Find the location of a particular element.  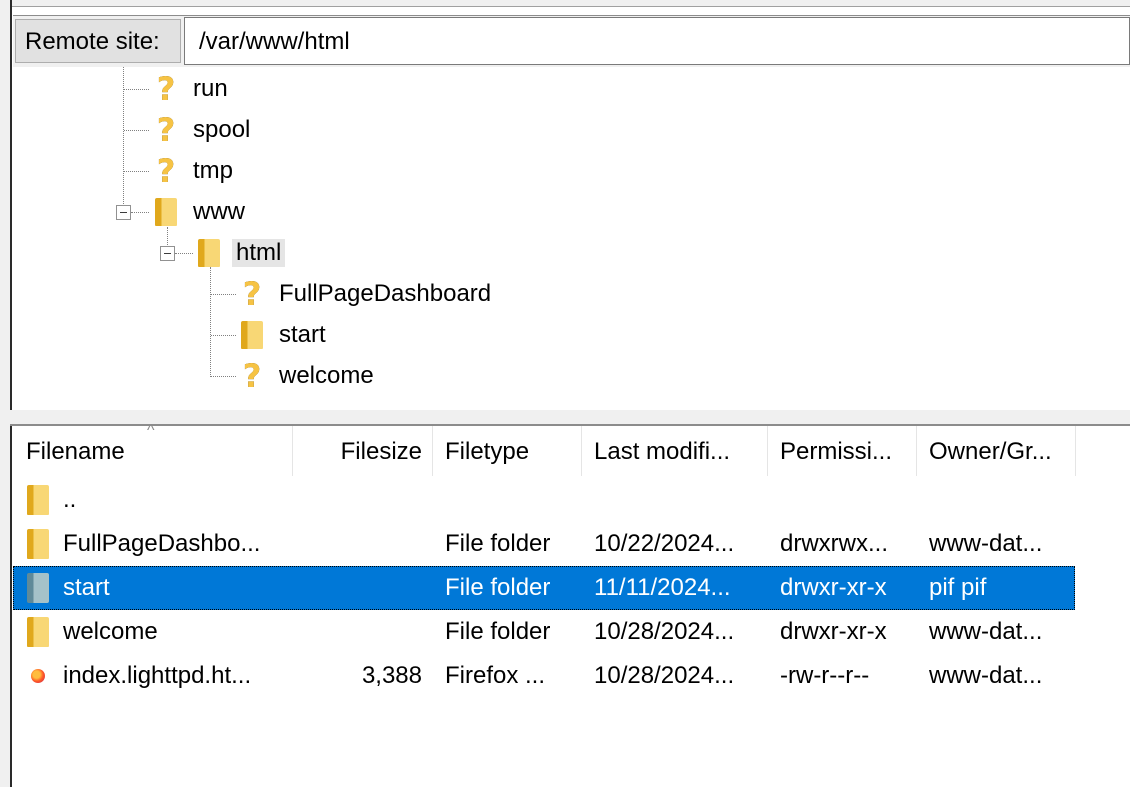

tree-item-html: html is located at coordinates (241, 253).